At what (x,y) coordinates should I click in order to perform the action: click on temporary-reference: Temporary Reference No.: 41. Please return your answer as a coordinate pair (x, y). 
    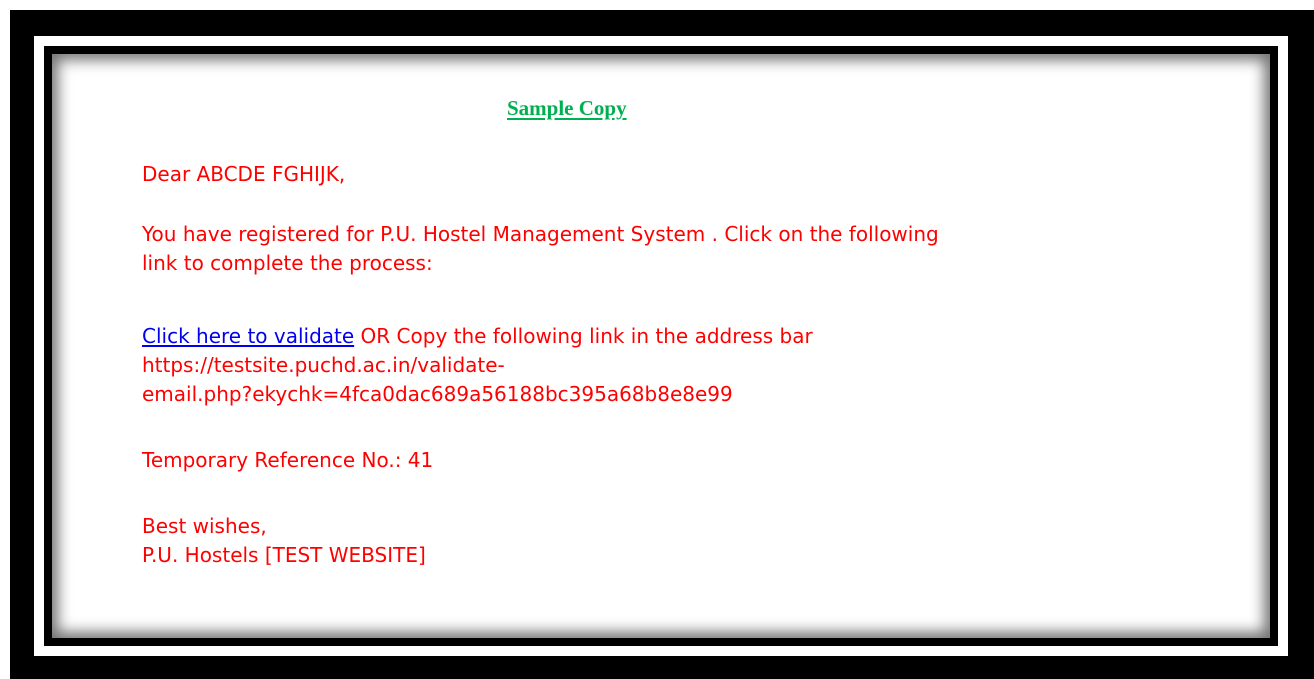
    Looking at the image, I should click on (288, 460).